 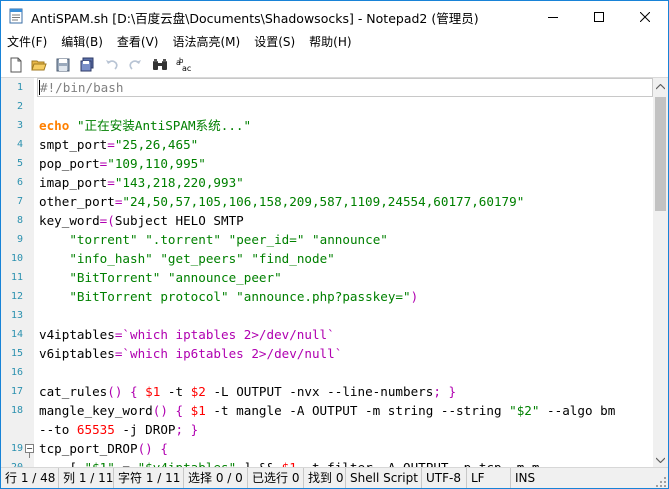 What do you see at coordinates (345, 125) in the screenshot?
I see `code-text: echo "正在安装AntiSPAM系统..."` at bounding box center [345, 125].